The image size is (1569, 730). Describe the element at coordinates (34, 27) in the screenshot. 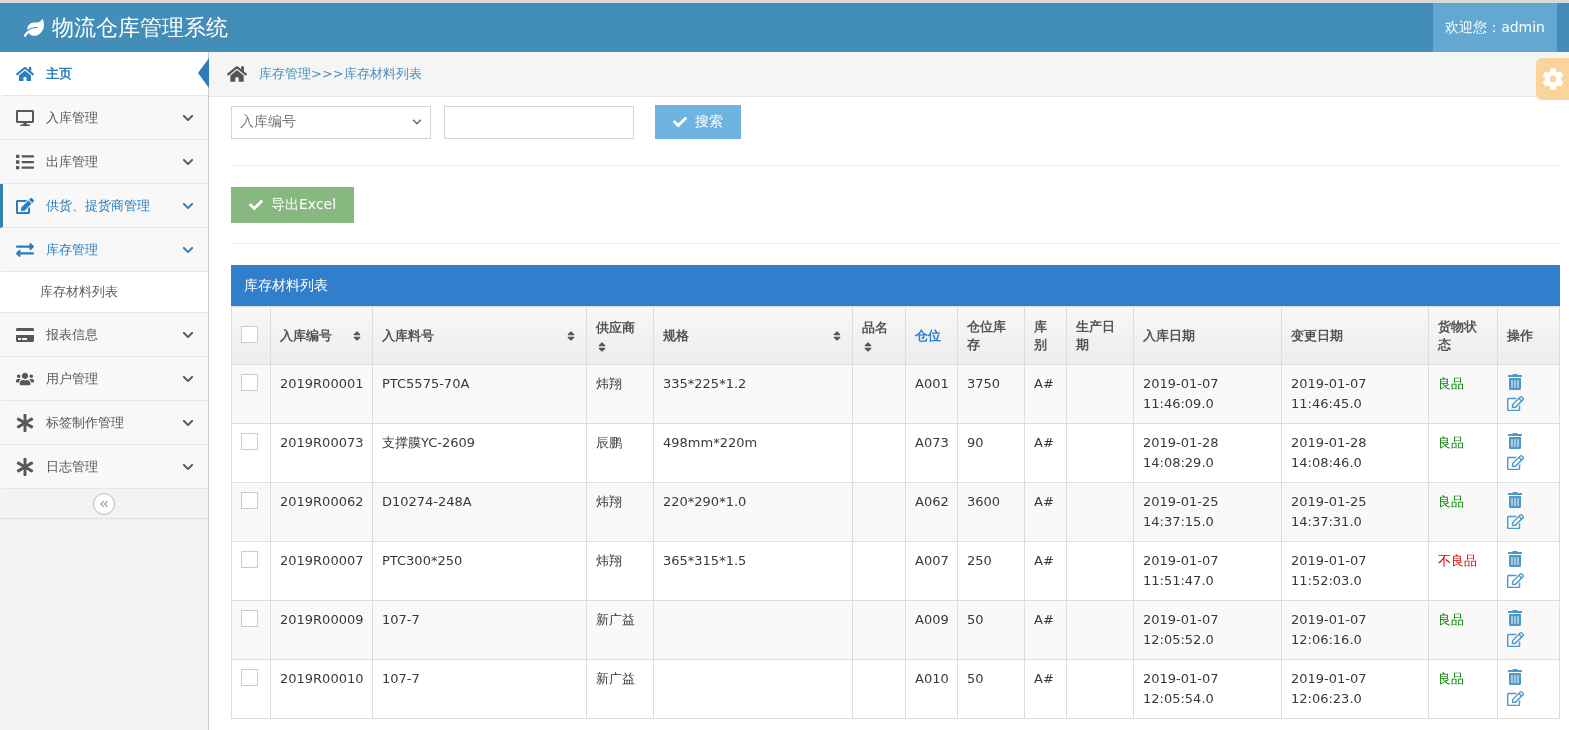

I see `leaf-icon` at that location.